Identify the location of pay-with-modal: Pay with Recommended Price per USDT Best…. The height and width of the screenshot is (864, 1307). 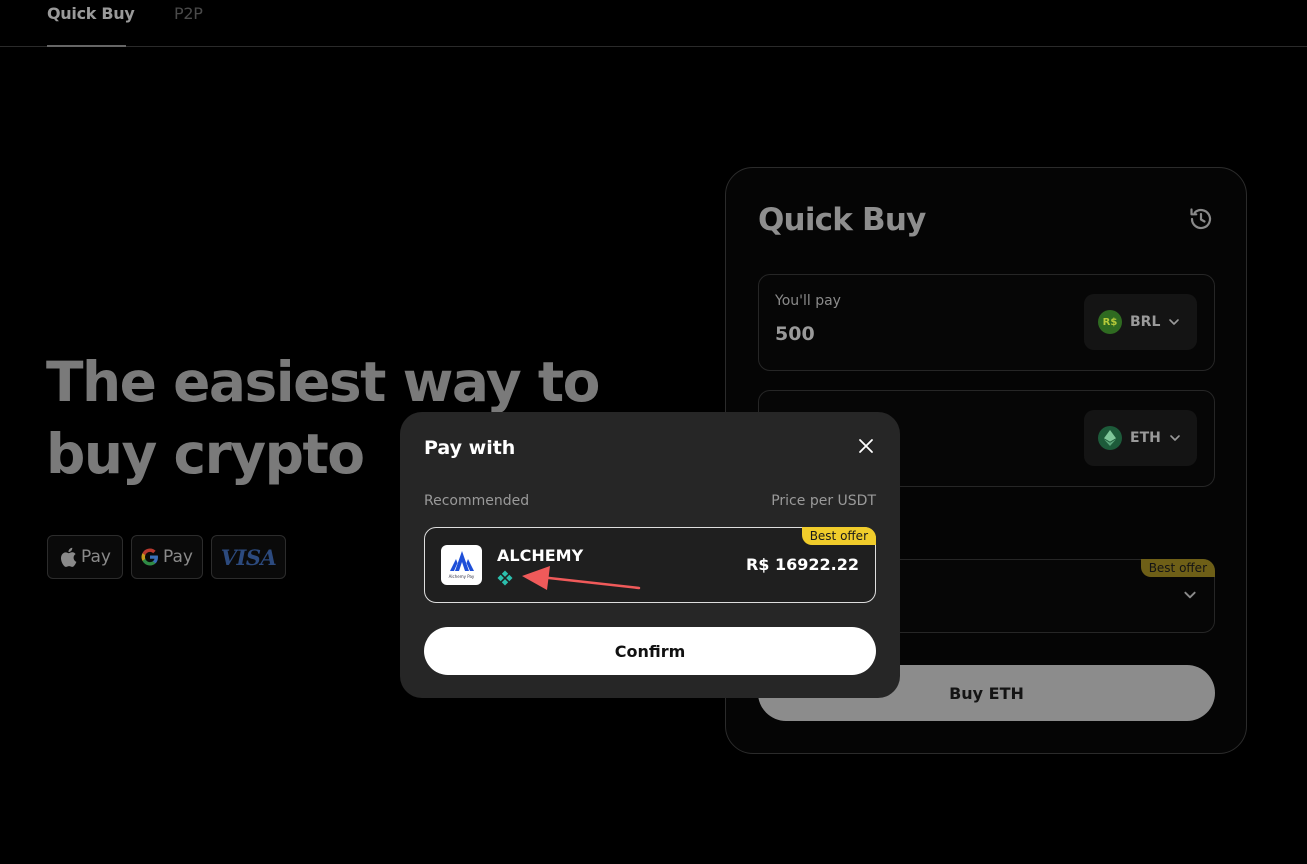
(650, 555).